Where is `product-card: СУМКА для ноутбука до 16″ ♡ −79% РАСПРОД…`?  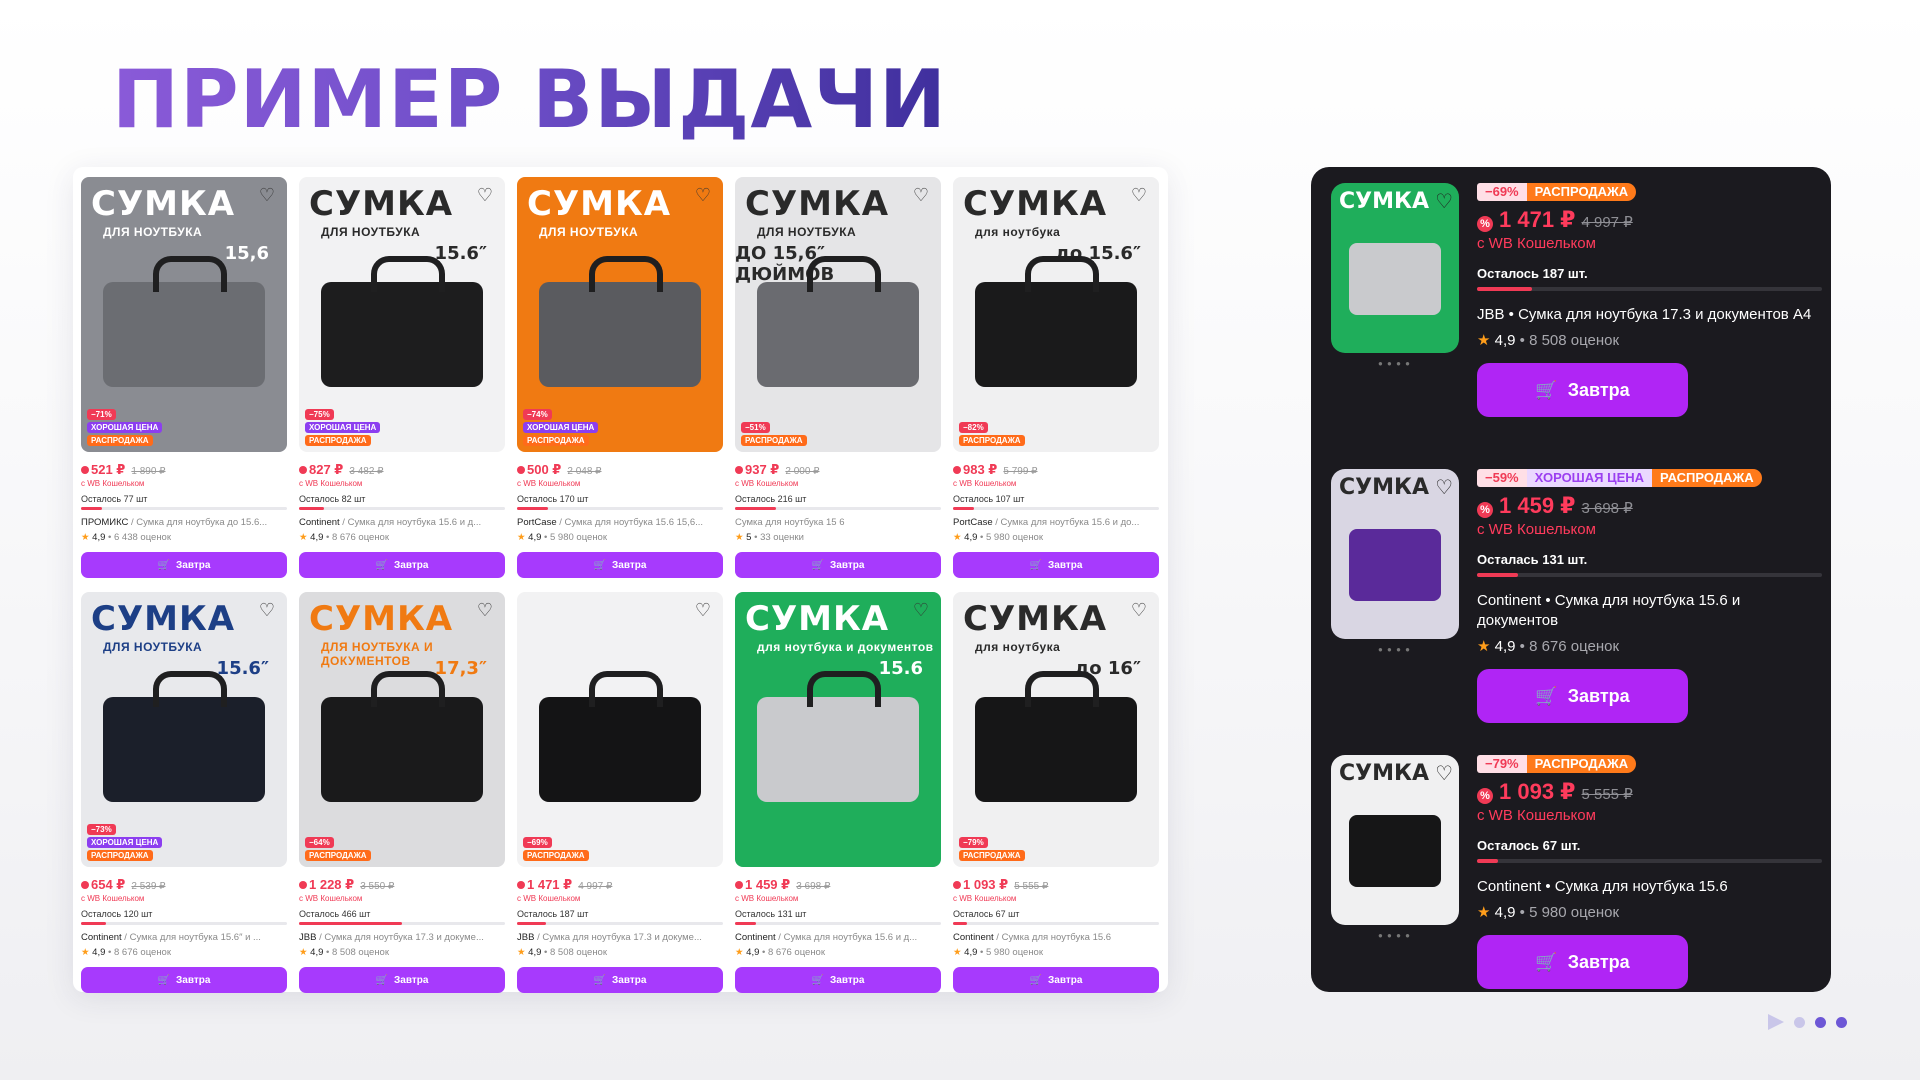
product-card: СУМКА для ноутбука до 16″ ♡ −79% РАСПРОД… is located at coordinates (1056, 792).